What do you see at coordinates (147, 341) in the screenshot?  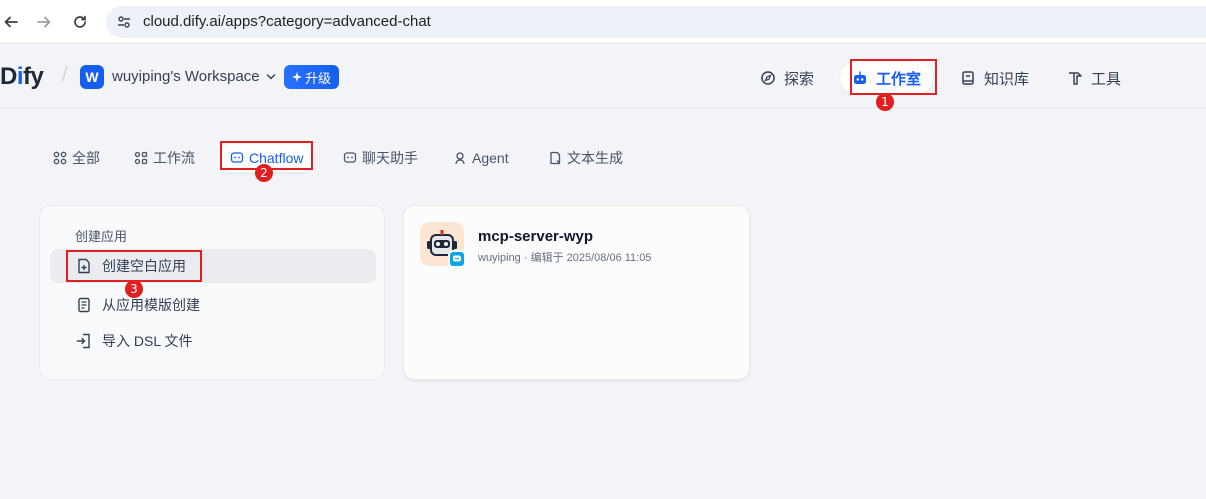 I see `import-dsl-label: 导入 DSL 文件` at bounding box center [147, 341].